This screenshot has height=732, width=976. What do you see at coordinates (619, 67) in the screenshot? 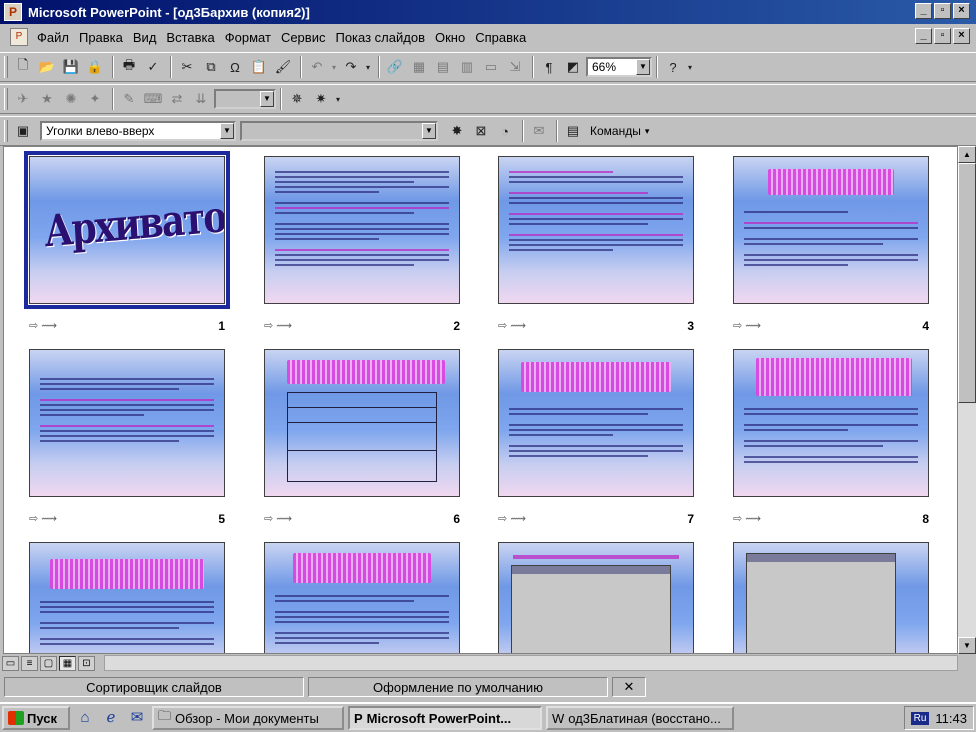
I see `zoom-select: 66% ▼` at bounding box center [619, 67].